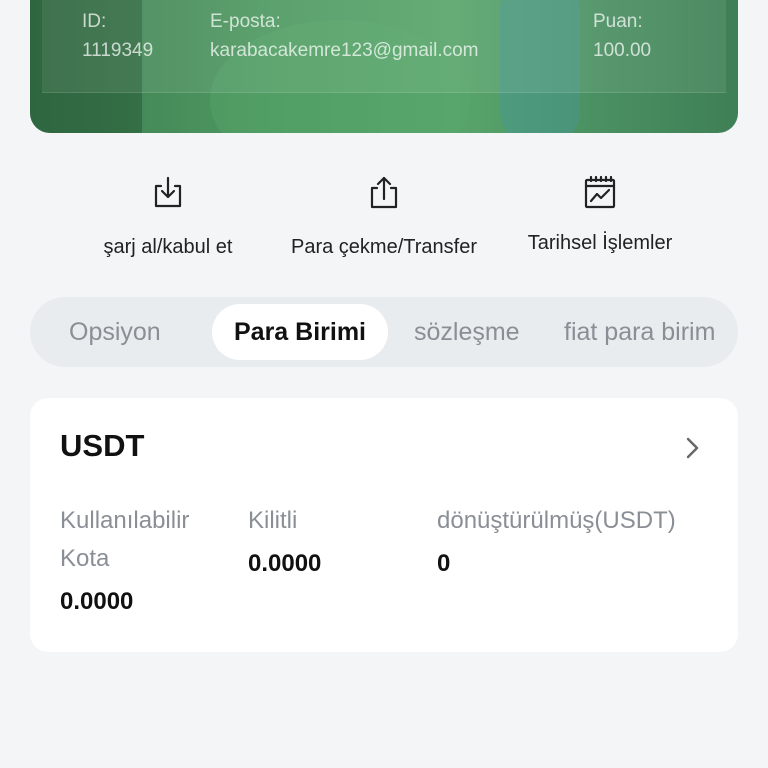 The width and height of the screenshot is (768, 768). Describe the element at coordinates (284, 542) in the screenshot. I see `locked-amount: Kilitli 0.0000` at that location.